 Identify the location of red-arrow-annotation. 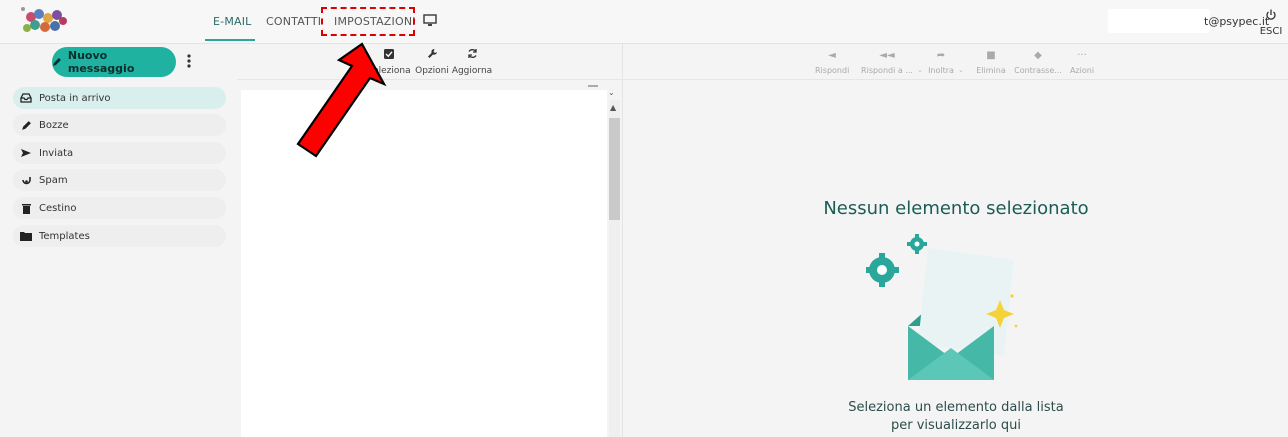
(341, 100).